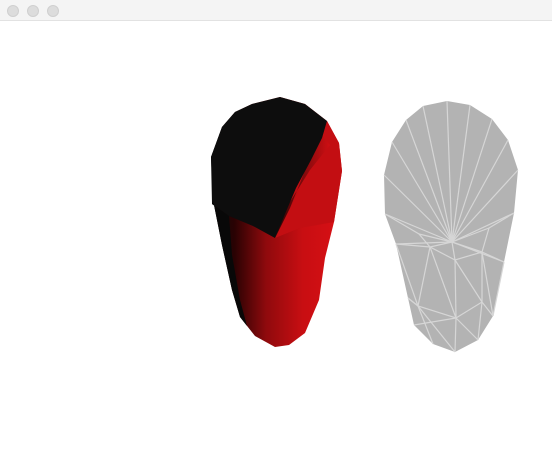 The width and height of the screenshot is (552, 454). I want to click on minimize-button, so click(33, 11).